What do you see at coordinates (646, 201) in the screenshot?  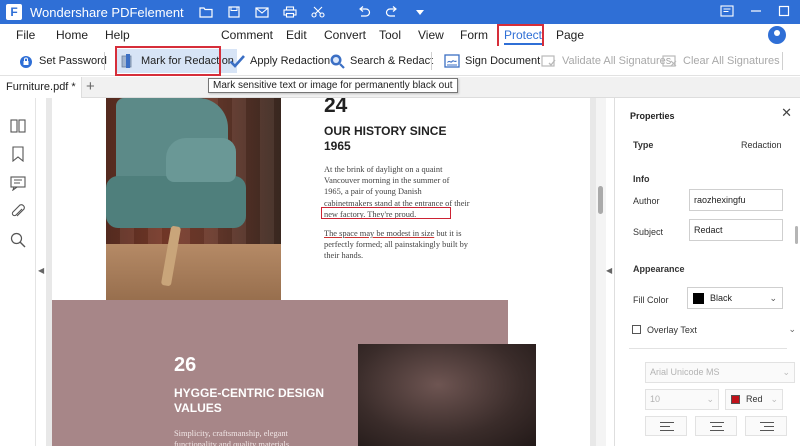 I see `author-label: Author` at bounding box center [646, 201].